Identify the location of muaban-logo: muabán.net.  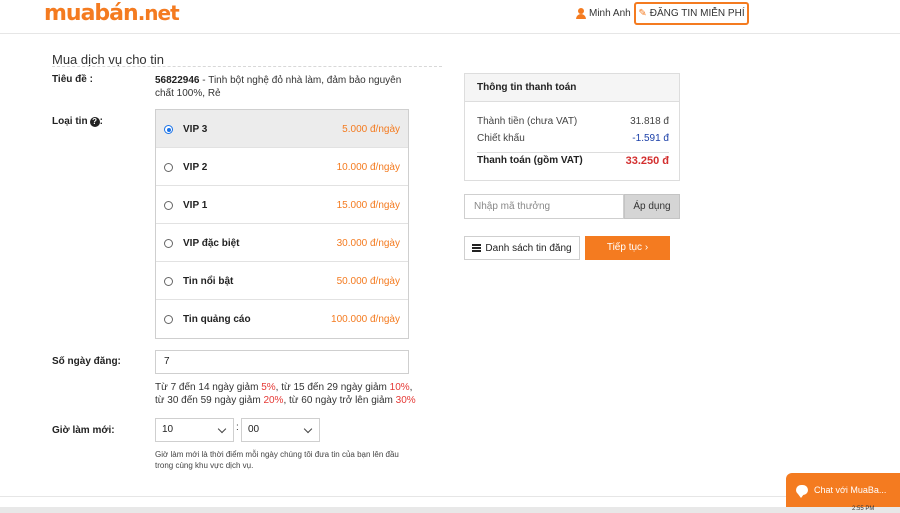
(112, 13).